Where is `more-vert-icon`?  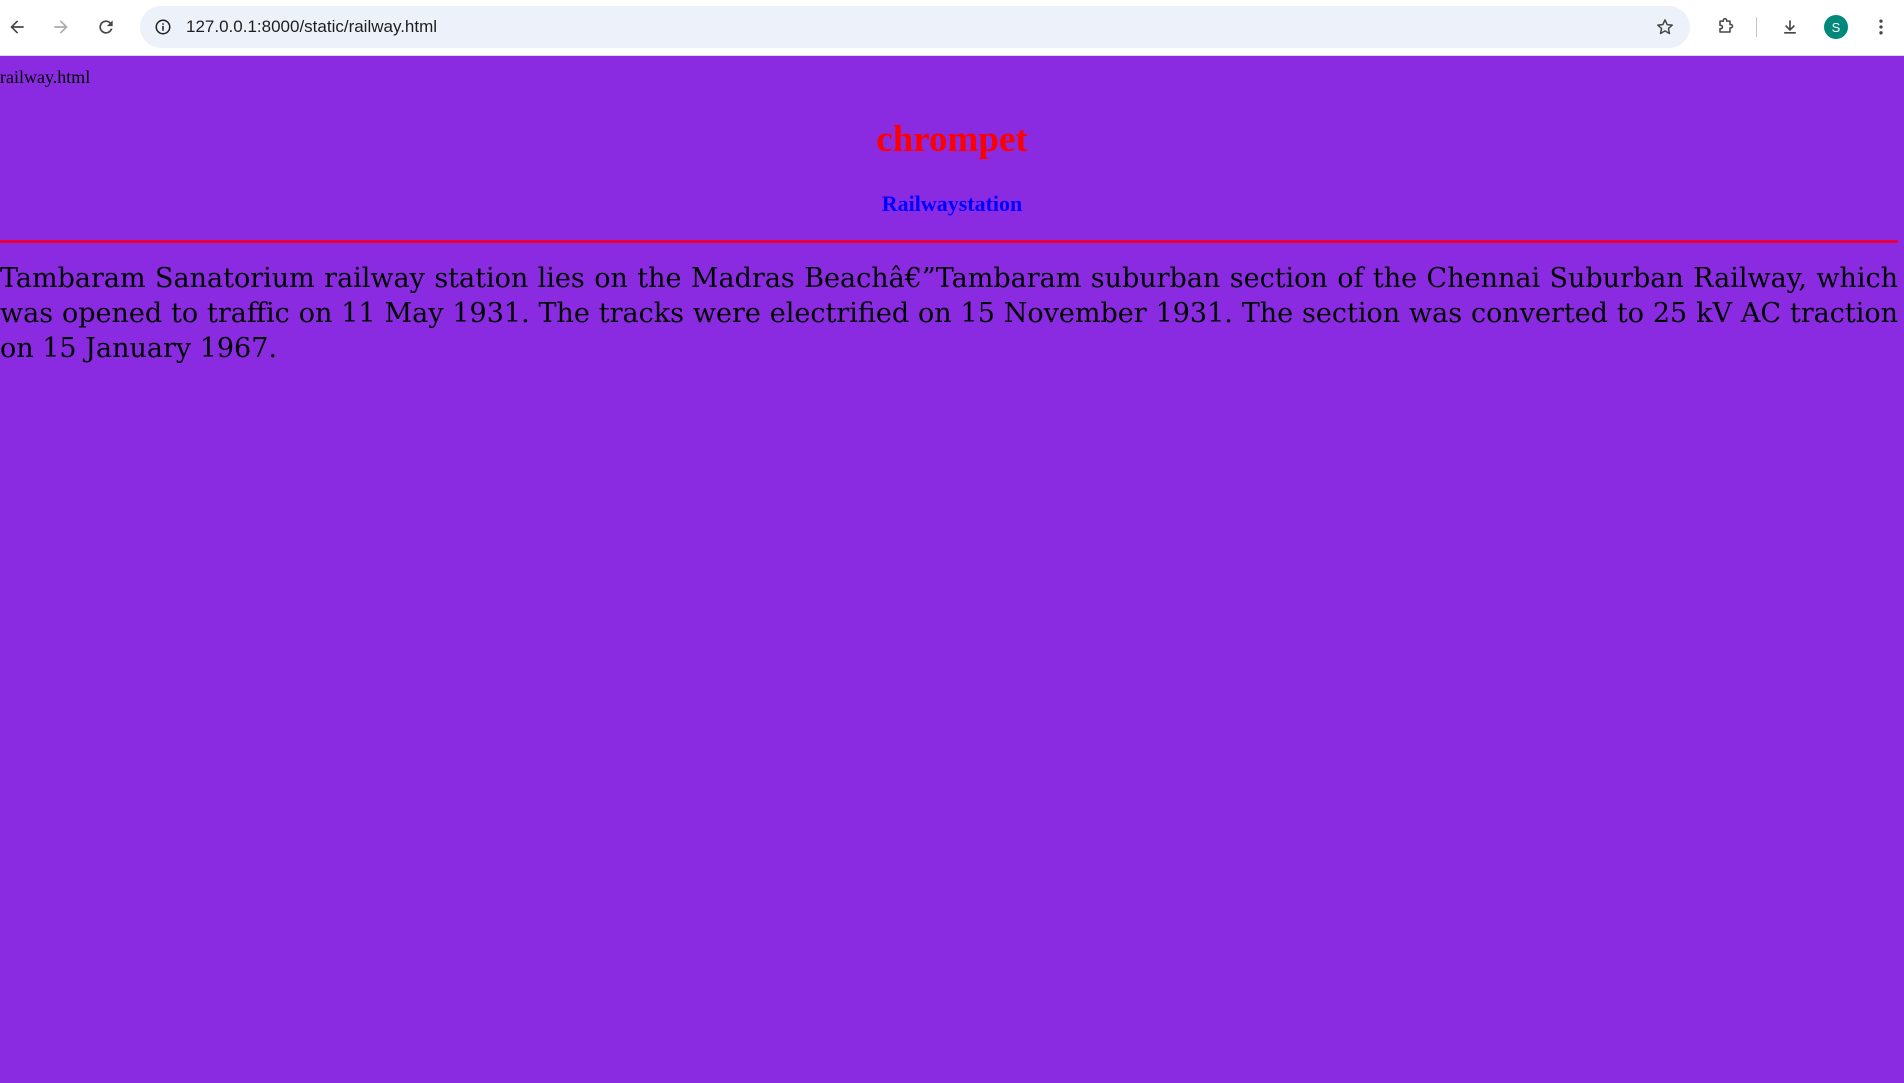 more-vert-icon is located at coordinates (1881, 27).